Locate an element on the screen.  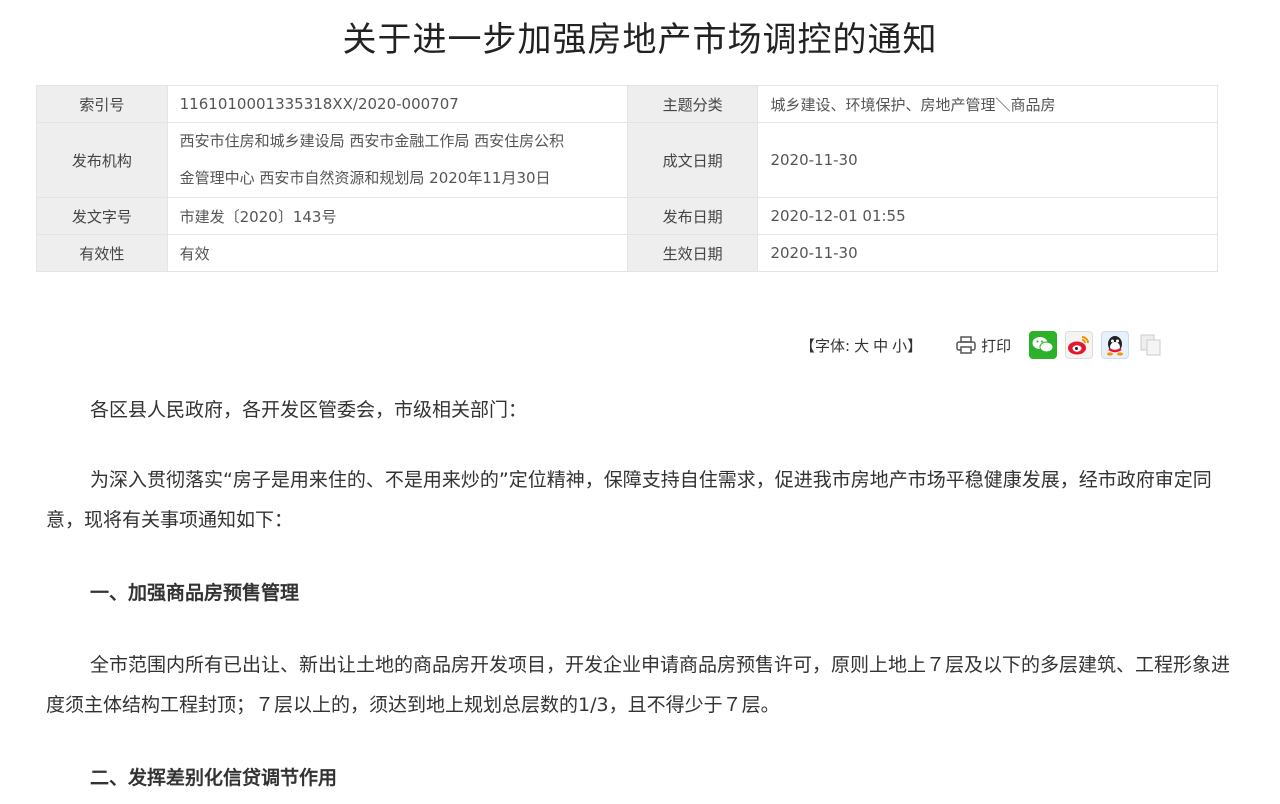
article-toolbar: 【字体: 大 中 小】 打印 is located at coordinates (982, 345).